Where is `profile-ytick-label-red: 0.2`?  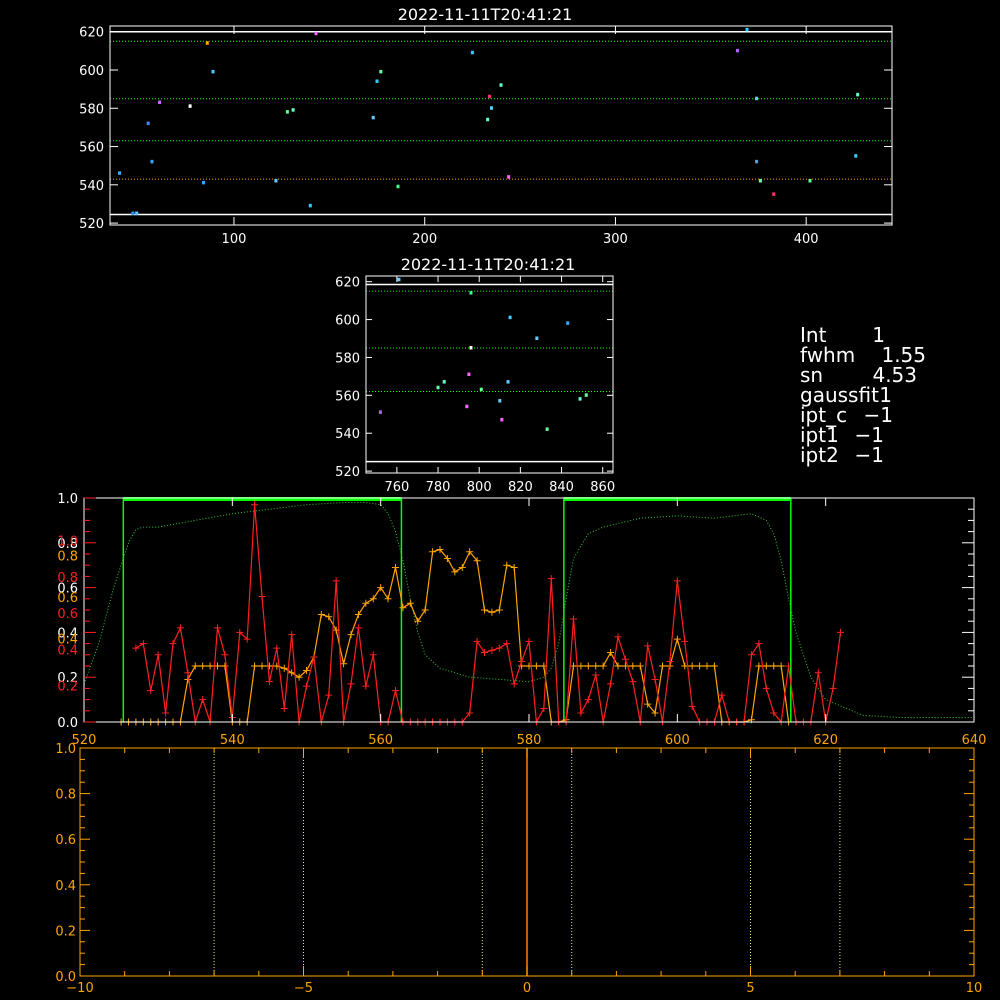 profile-ytick-label-red: 0.2 is located at coordinates (67, 687).